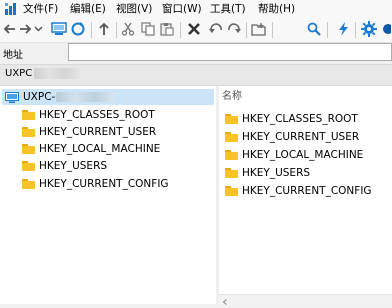 This screenshot has height=308, width=392. What do you see at coordinates (385, 29) in the screenshot?
I see `gear-overflow-icon` at bounding box center [385, 29].